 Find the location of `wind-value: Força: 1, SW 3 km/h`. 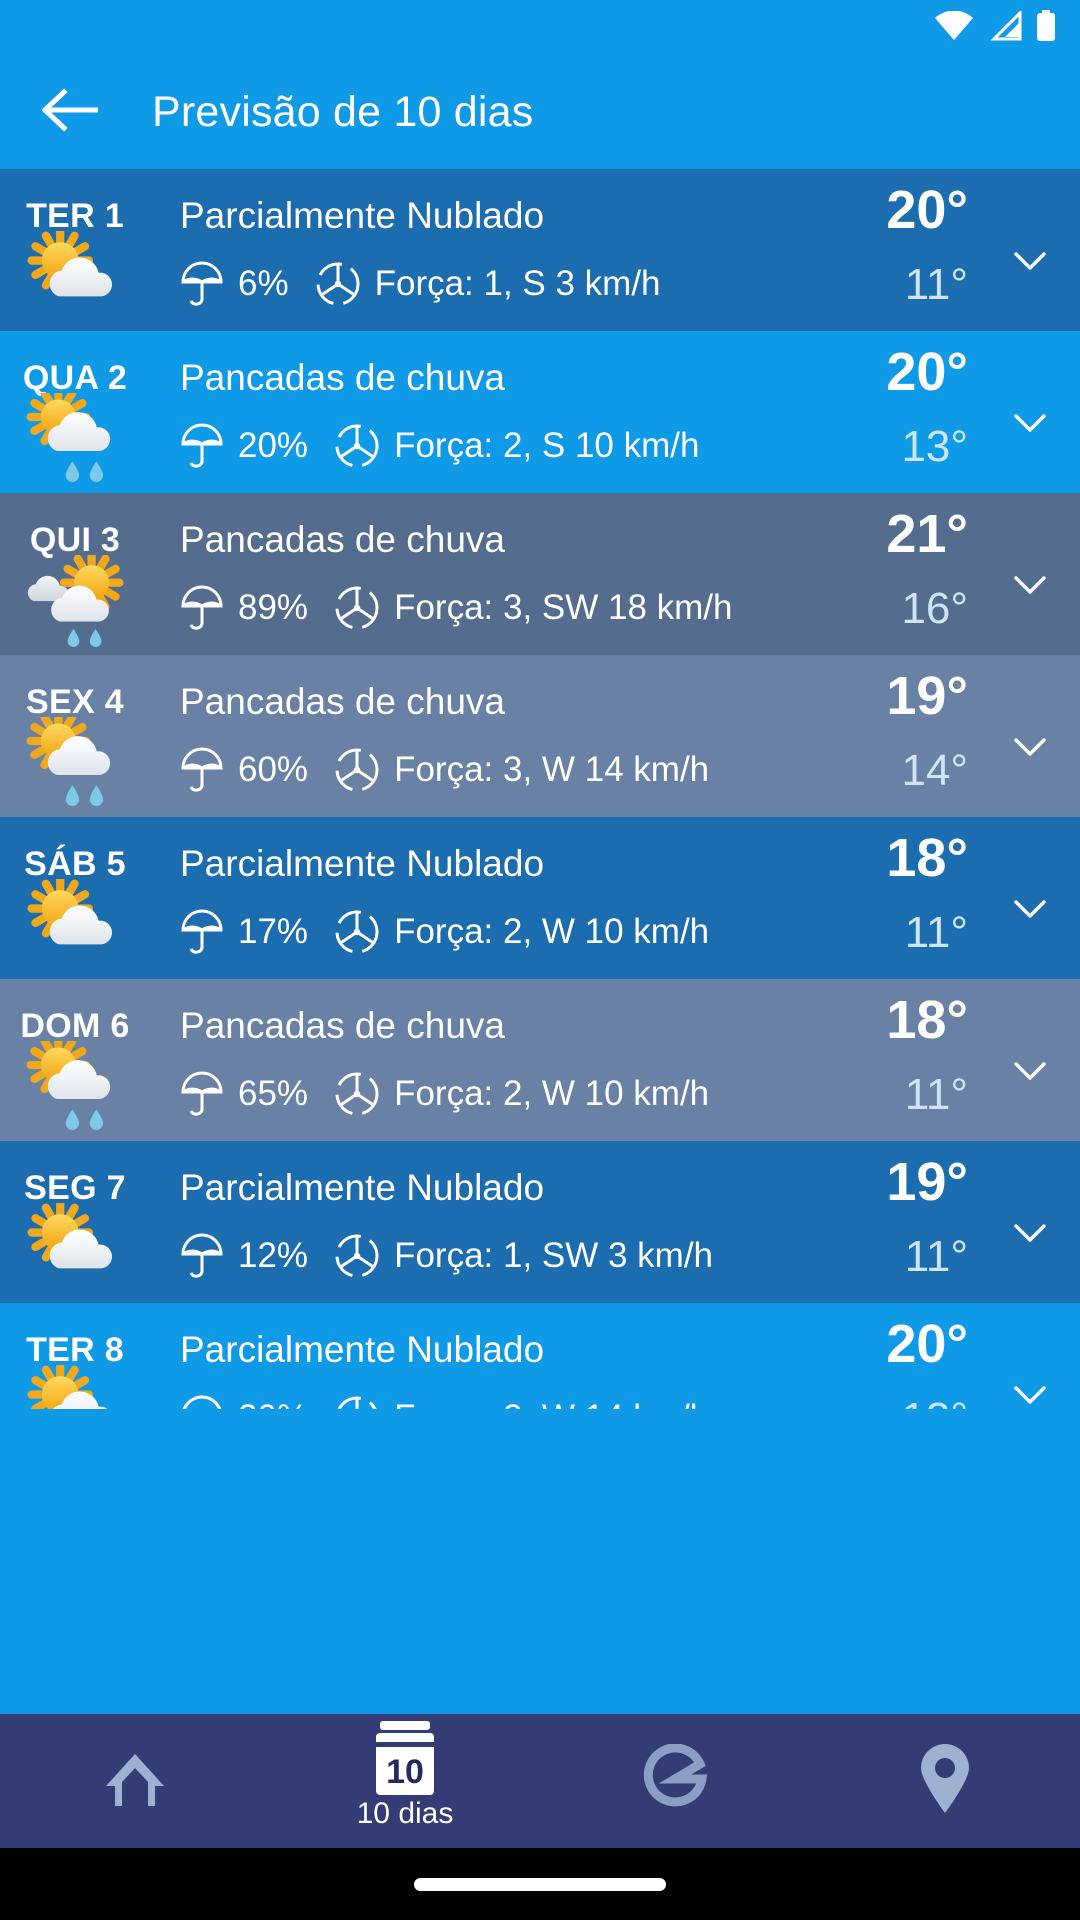

wind-value: Força: 1, SW 3 km/h is located at coordinates (554, 1255).